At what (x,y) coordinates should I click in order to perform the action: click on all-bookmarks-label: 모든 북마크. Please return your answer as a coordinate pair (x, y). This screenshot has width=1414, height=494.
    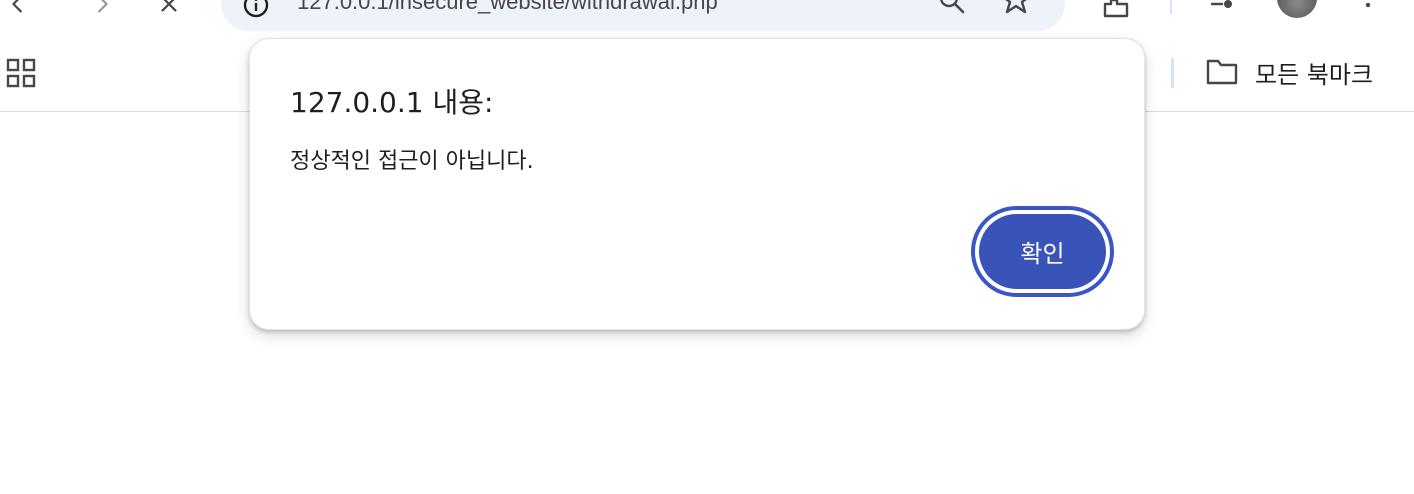
    Looking at the image, I should click on (1314, 74).